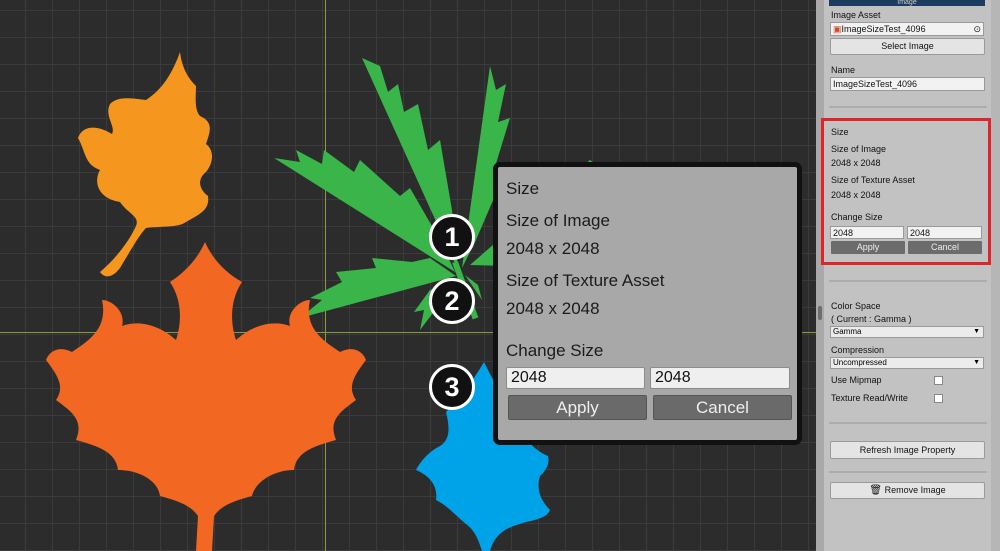 This screenshot has width=1000, height=551. Describe the element at coordinates (867, 232) in the screenshot. I see `width-input: 2048` at that location.